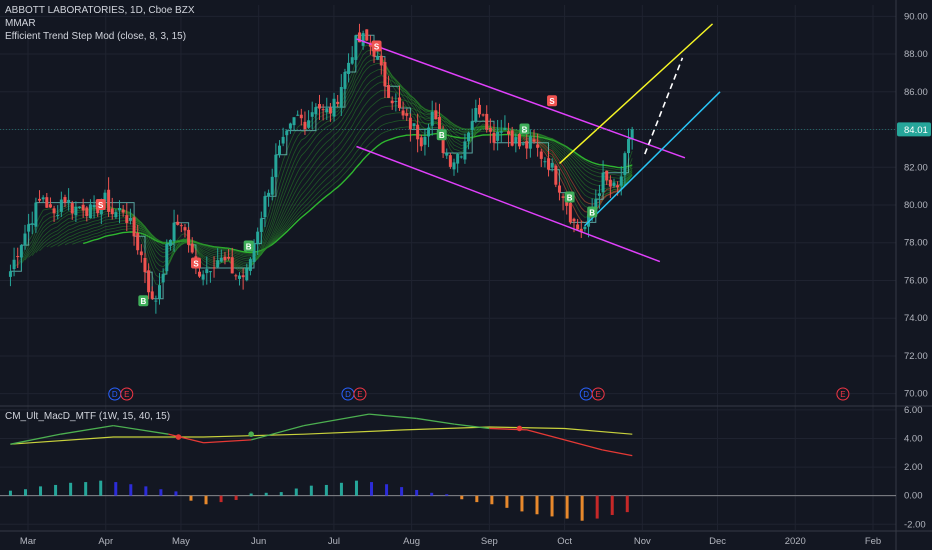 The width and height of the screenshot is (932, 550). What do you see at coordinates (258, 541) in the screenshot?
I see `time-tick-label: Jun` at bounding box center [258, 541].